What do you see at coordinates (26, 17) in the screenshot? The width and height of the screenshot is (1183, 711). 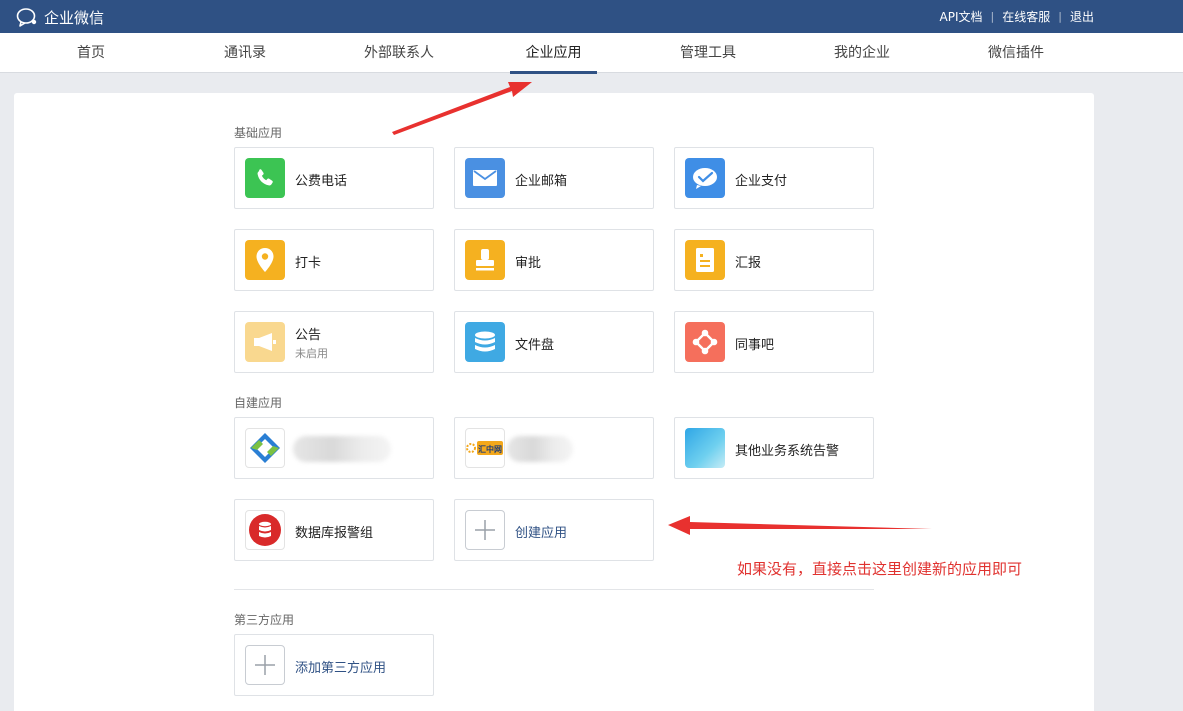 I see `wework-logo-icon` at bounding box center [26, 17].